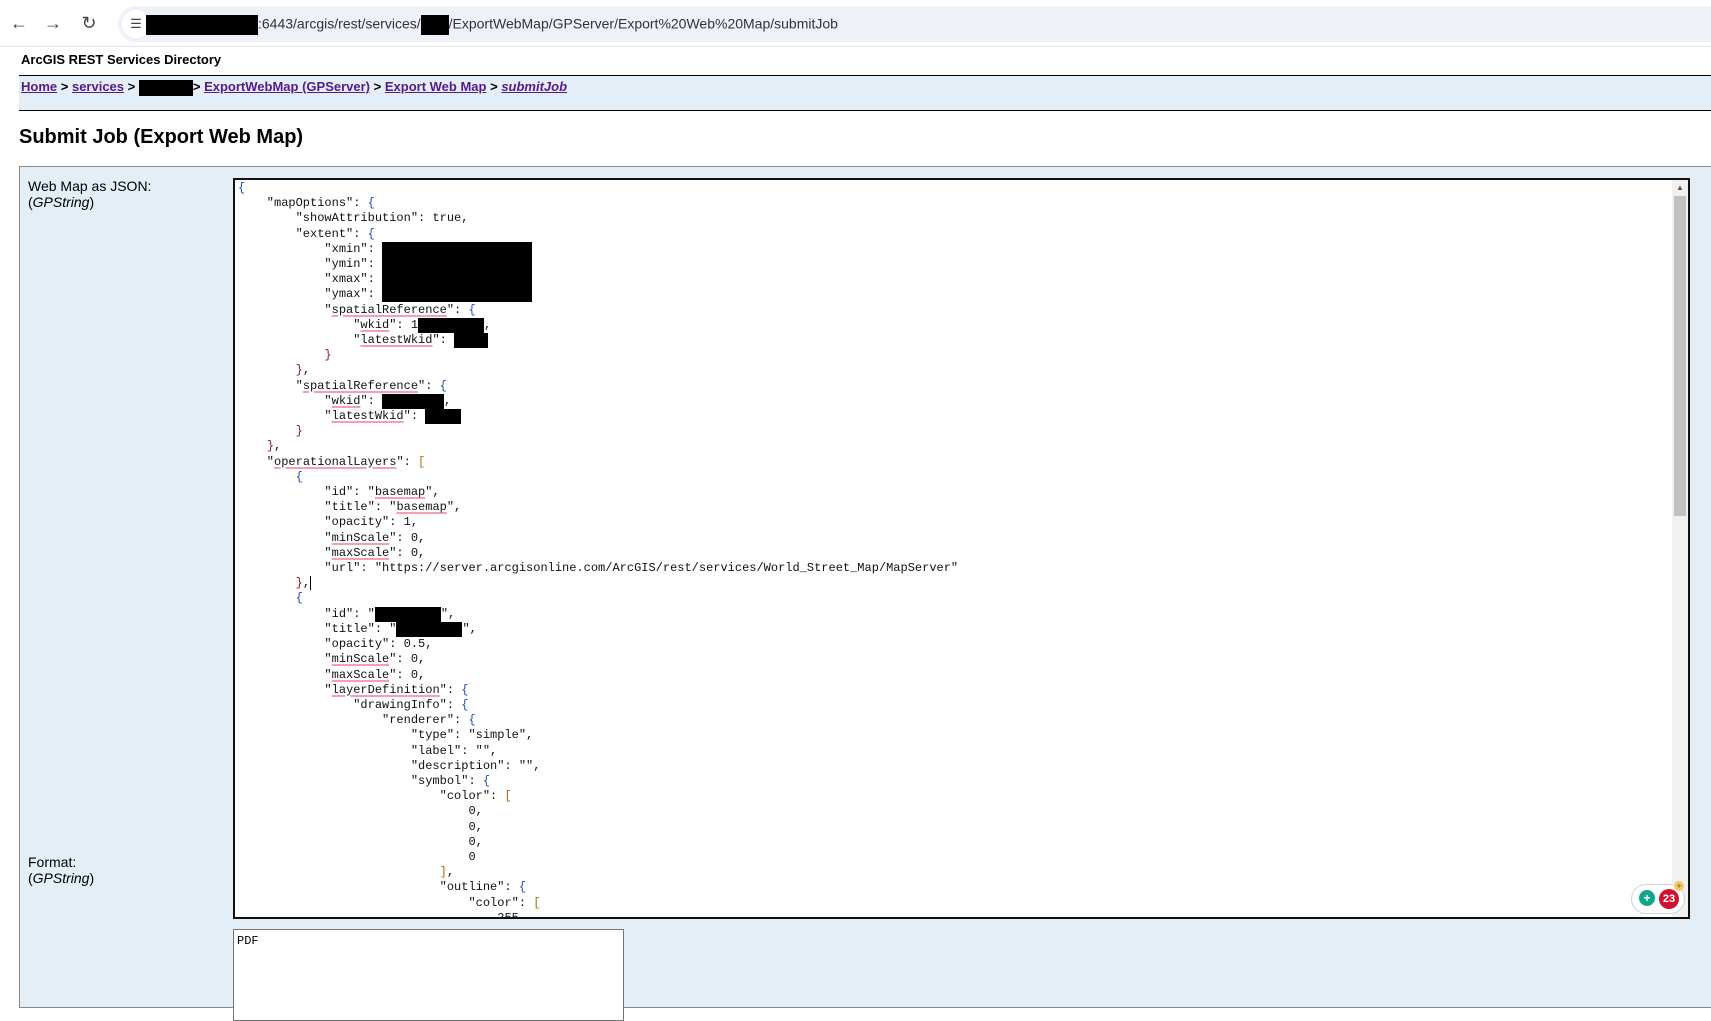 The height and width of the screenshot is (1021, 1711). I want to click on plus-icon: +, so click(1679, 886).